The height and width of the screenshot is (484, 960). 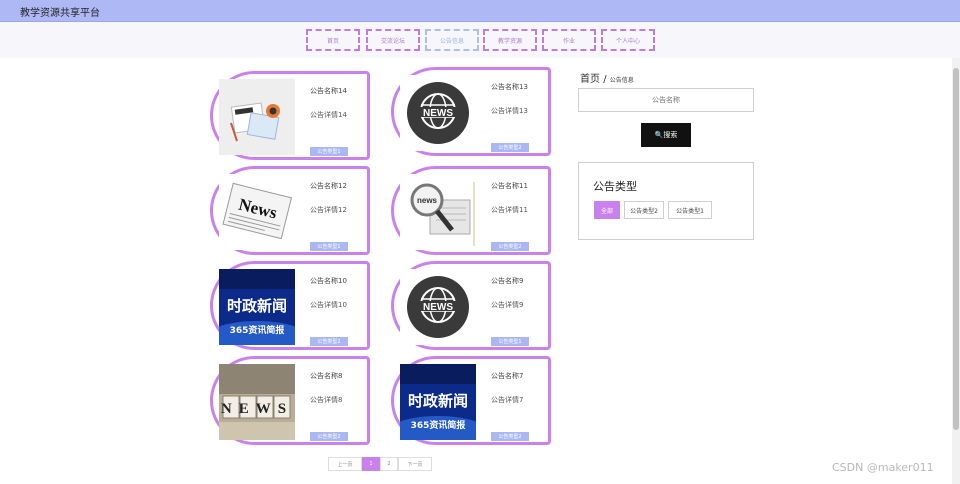 I want to click on notice-image-news-cubes: NEWS, so click(x=257, y=402).